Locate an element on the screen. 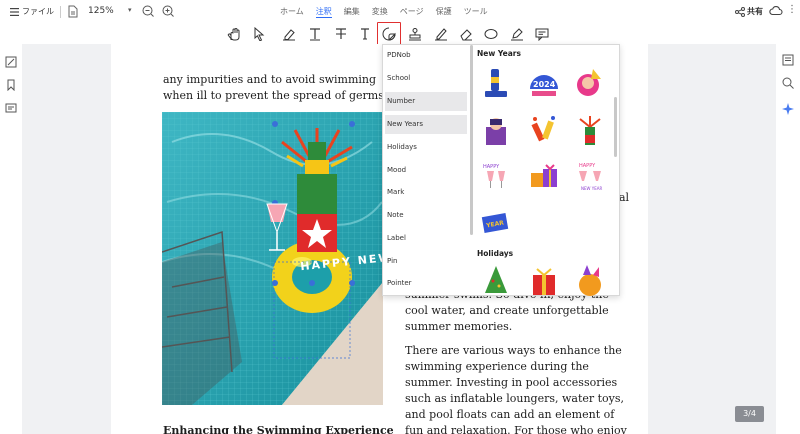 Image resolution: width=800 pixels, height=434 pixels. text-box-icon is located at coordinates (365, 34).